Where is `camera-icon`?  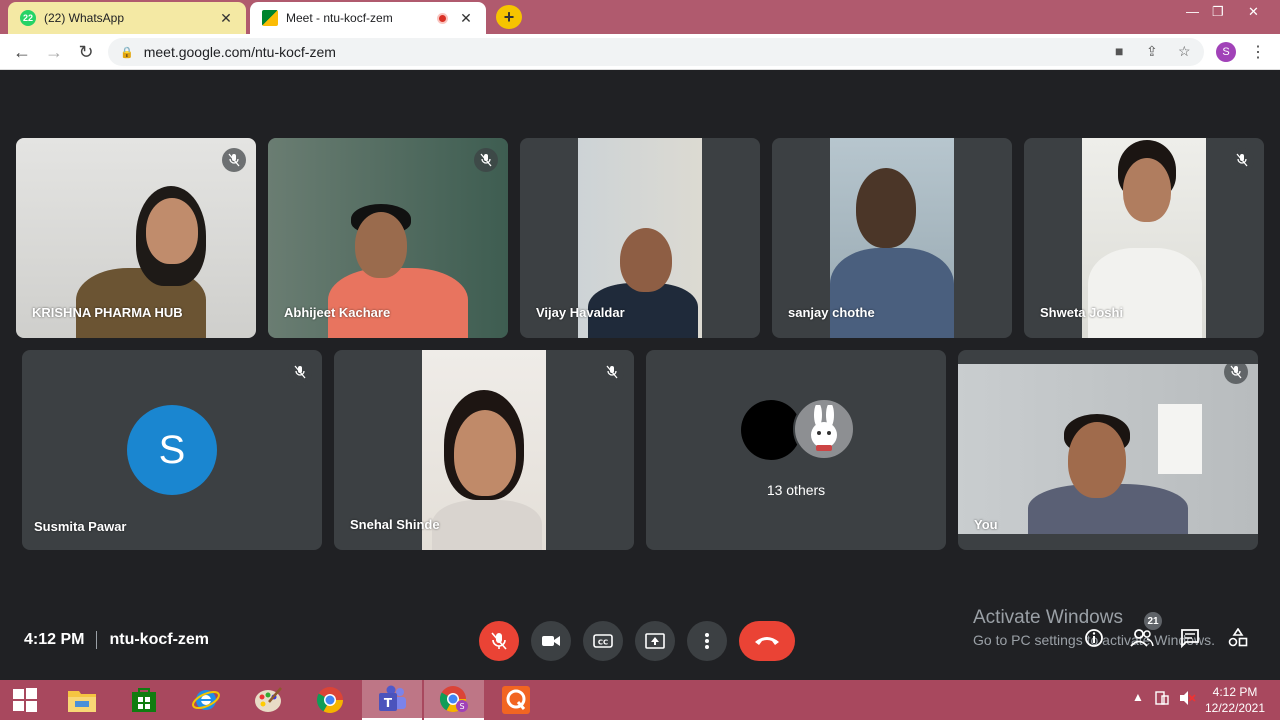 camera-icon is located at coordinates (551, 641).